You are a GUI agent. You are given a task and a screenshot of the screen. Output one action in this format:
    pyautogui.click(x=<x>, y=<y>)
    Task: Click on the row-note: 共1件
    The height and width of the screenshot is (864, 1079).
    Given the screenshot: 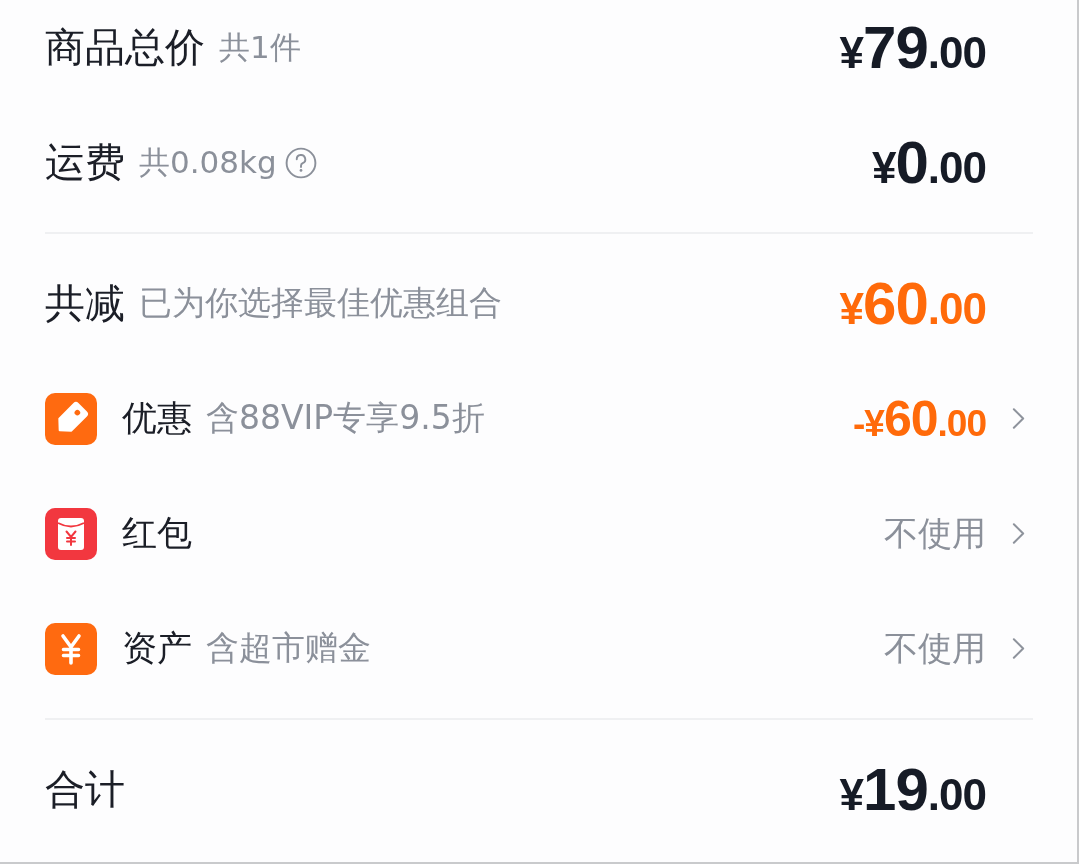 What is the action you would take?
    pyautogui.click(x=260, y=47)
    